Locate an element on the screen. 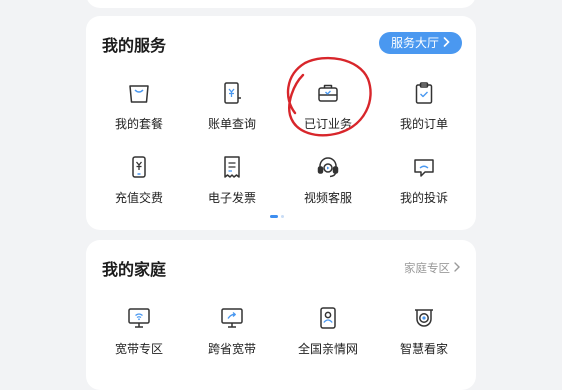 Image resolution: width=562 pixels, height=390 pixels. family-item-cross-province-broadband: 跨省宽带 is located at coordinates (232, 329).